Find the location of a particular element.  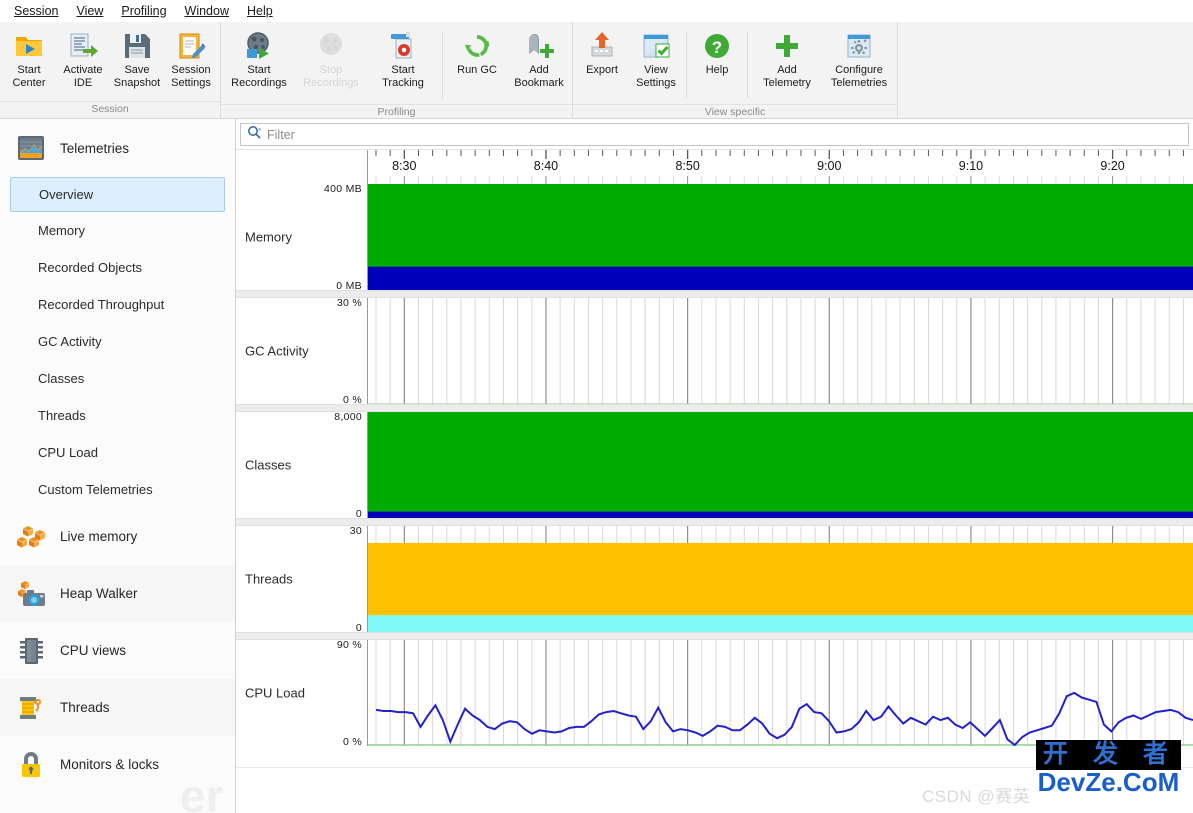

filter-input: Filter is located at coordinates (714, 134).